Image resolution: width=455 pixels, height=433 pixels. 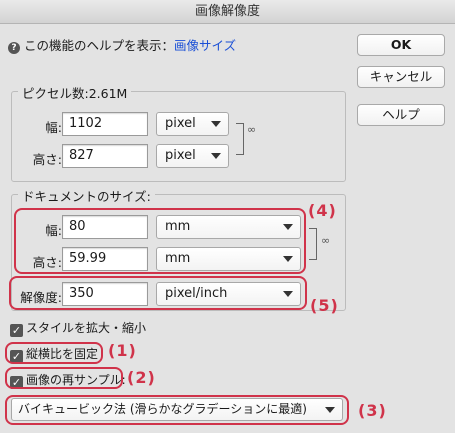 I want to click on help-link: 画像サイズ, so click(x=205, y=45).